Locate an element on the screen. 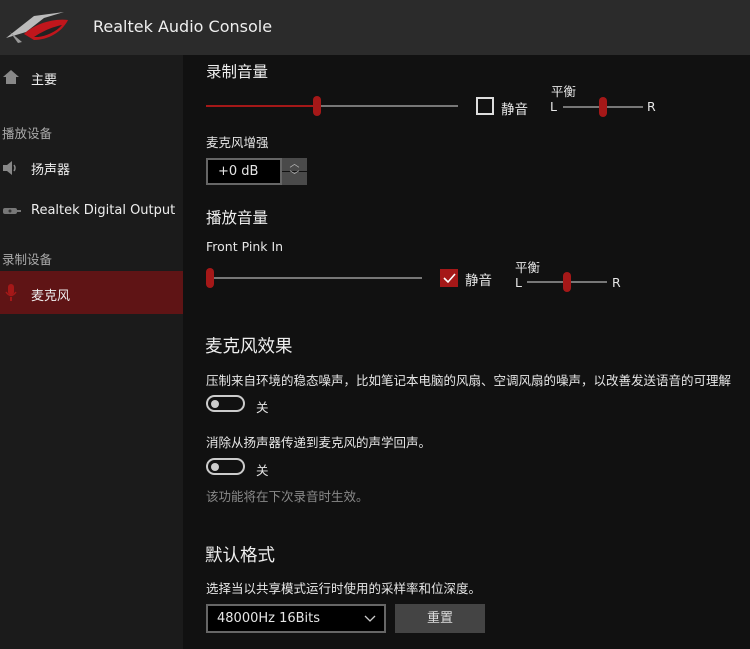 This screenshot has width=750, height=649. increase-button: ︿ is located at coordinates (294, 164).